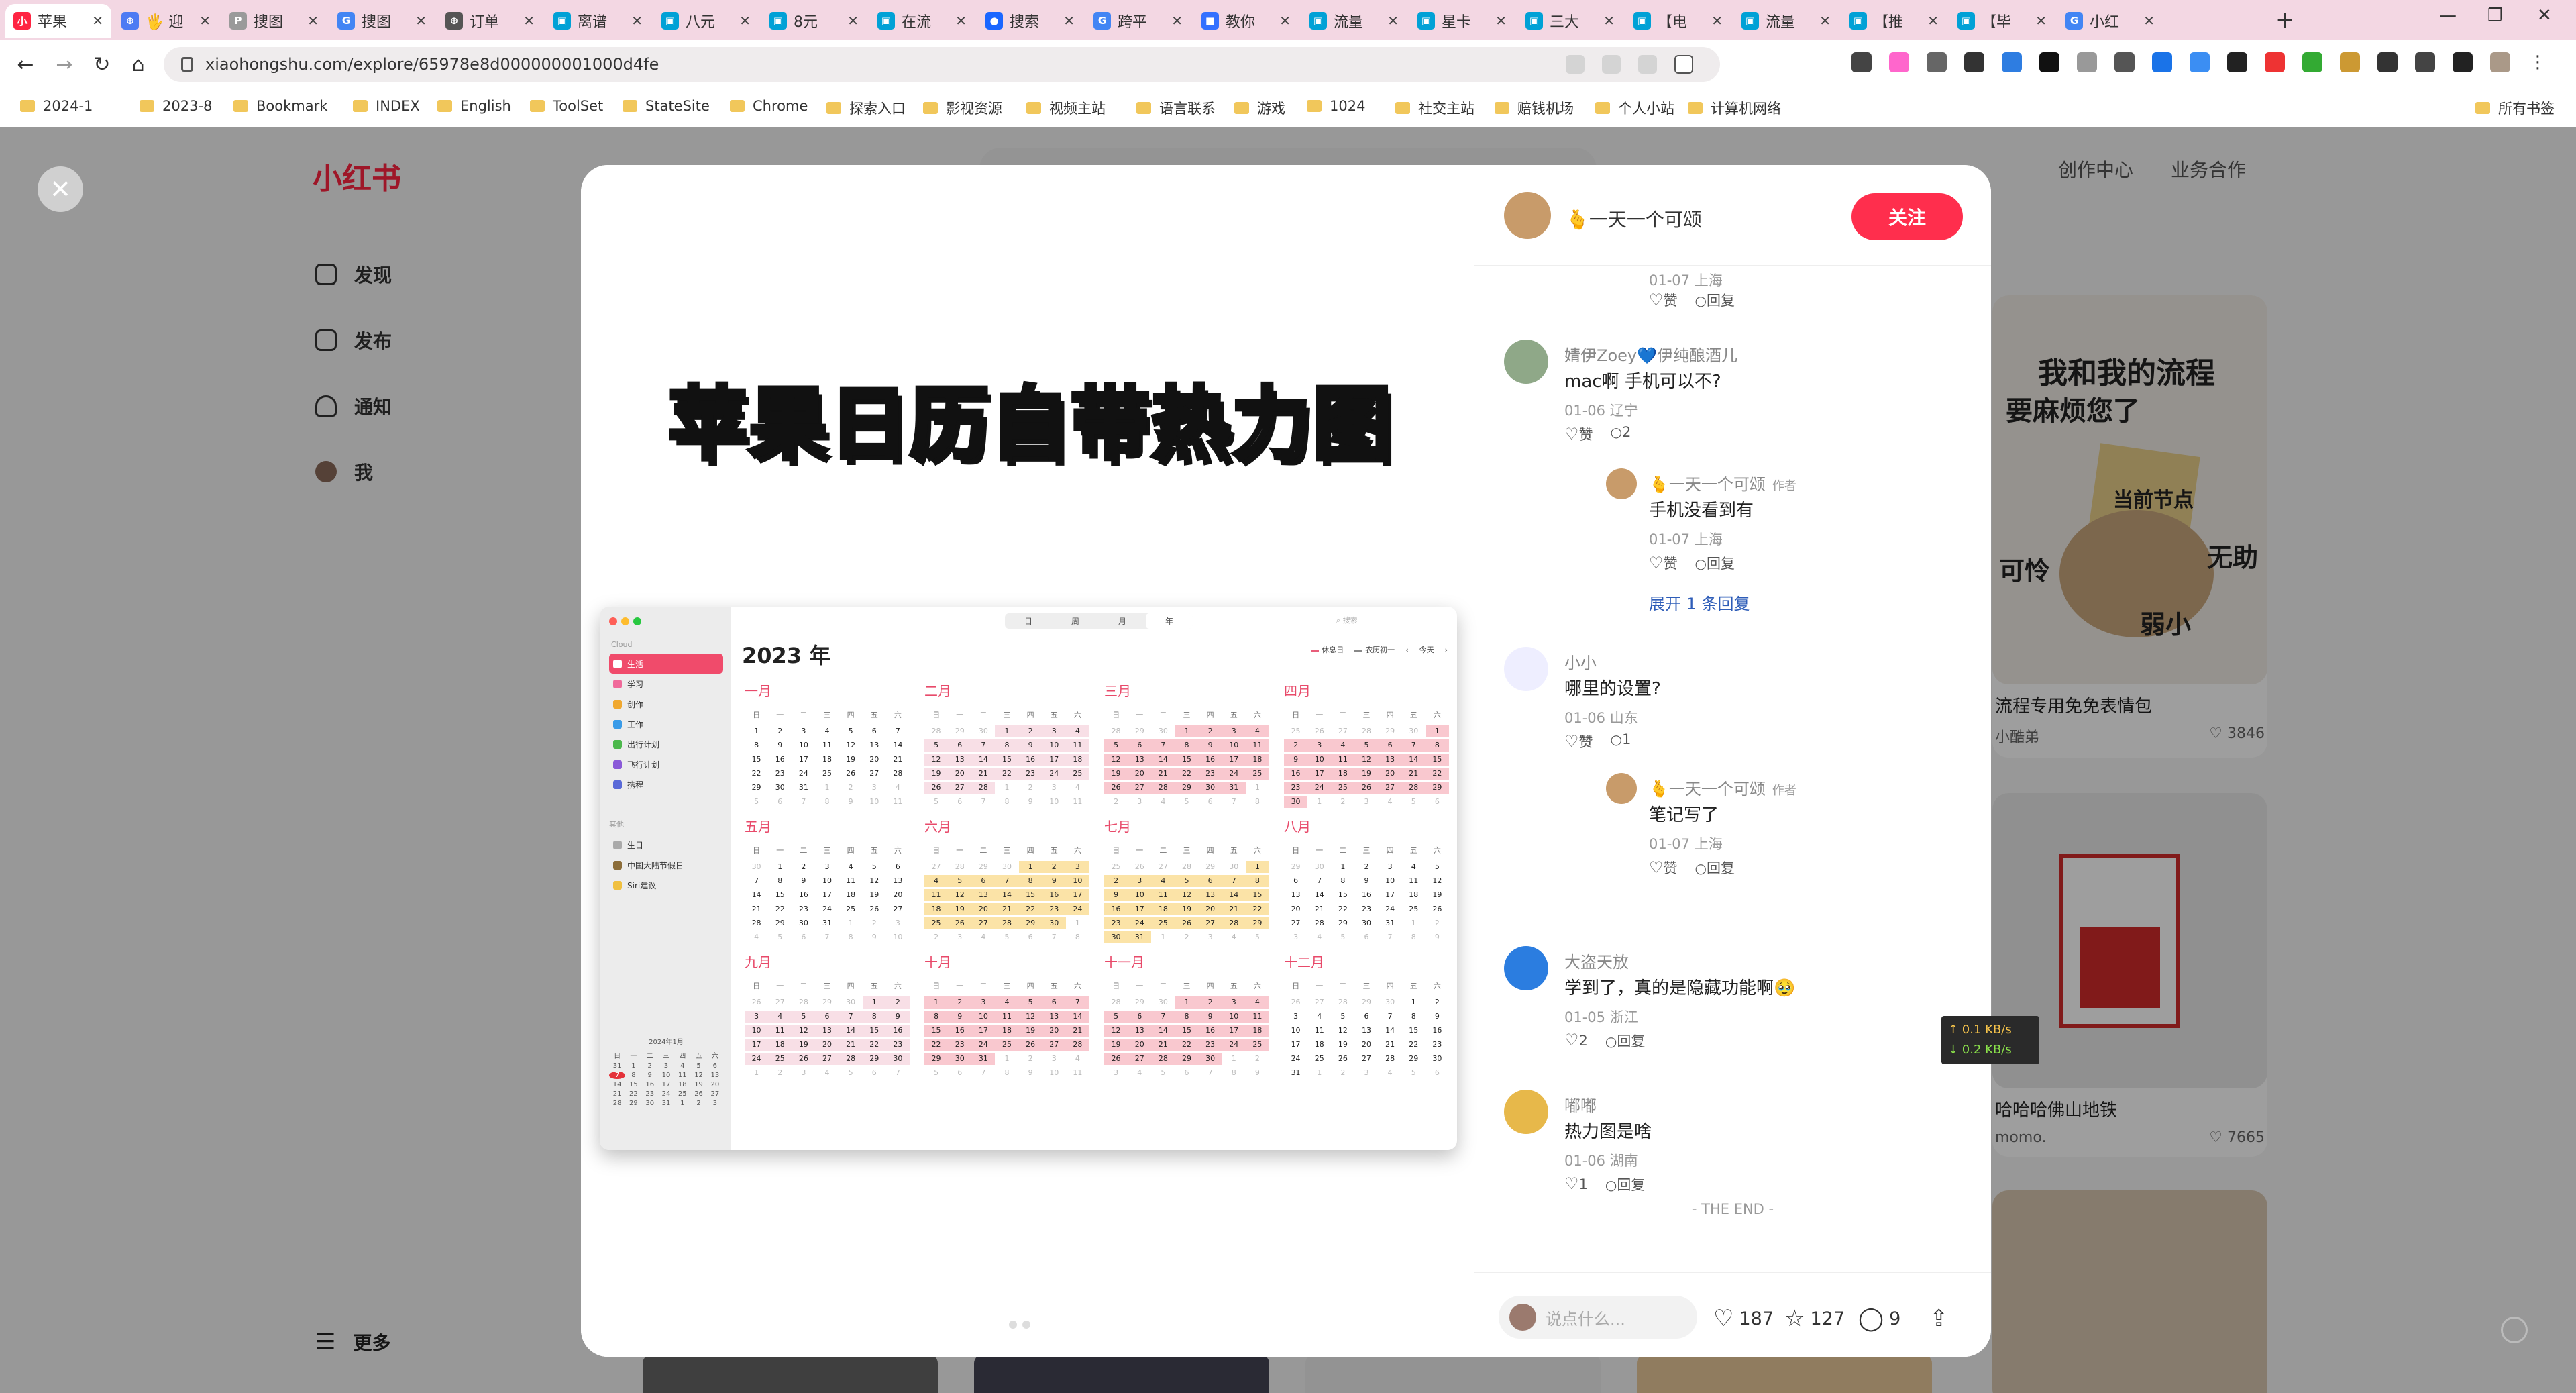  What do you see at coordinates (2463, 62) in the screenshot?
I see `sidebar-icon` at bounding box center [2463, 62].